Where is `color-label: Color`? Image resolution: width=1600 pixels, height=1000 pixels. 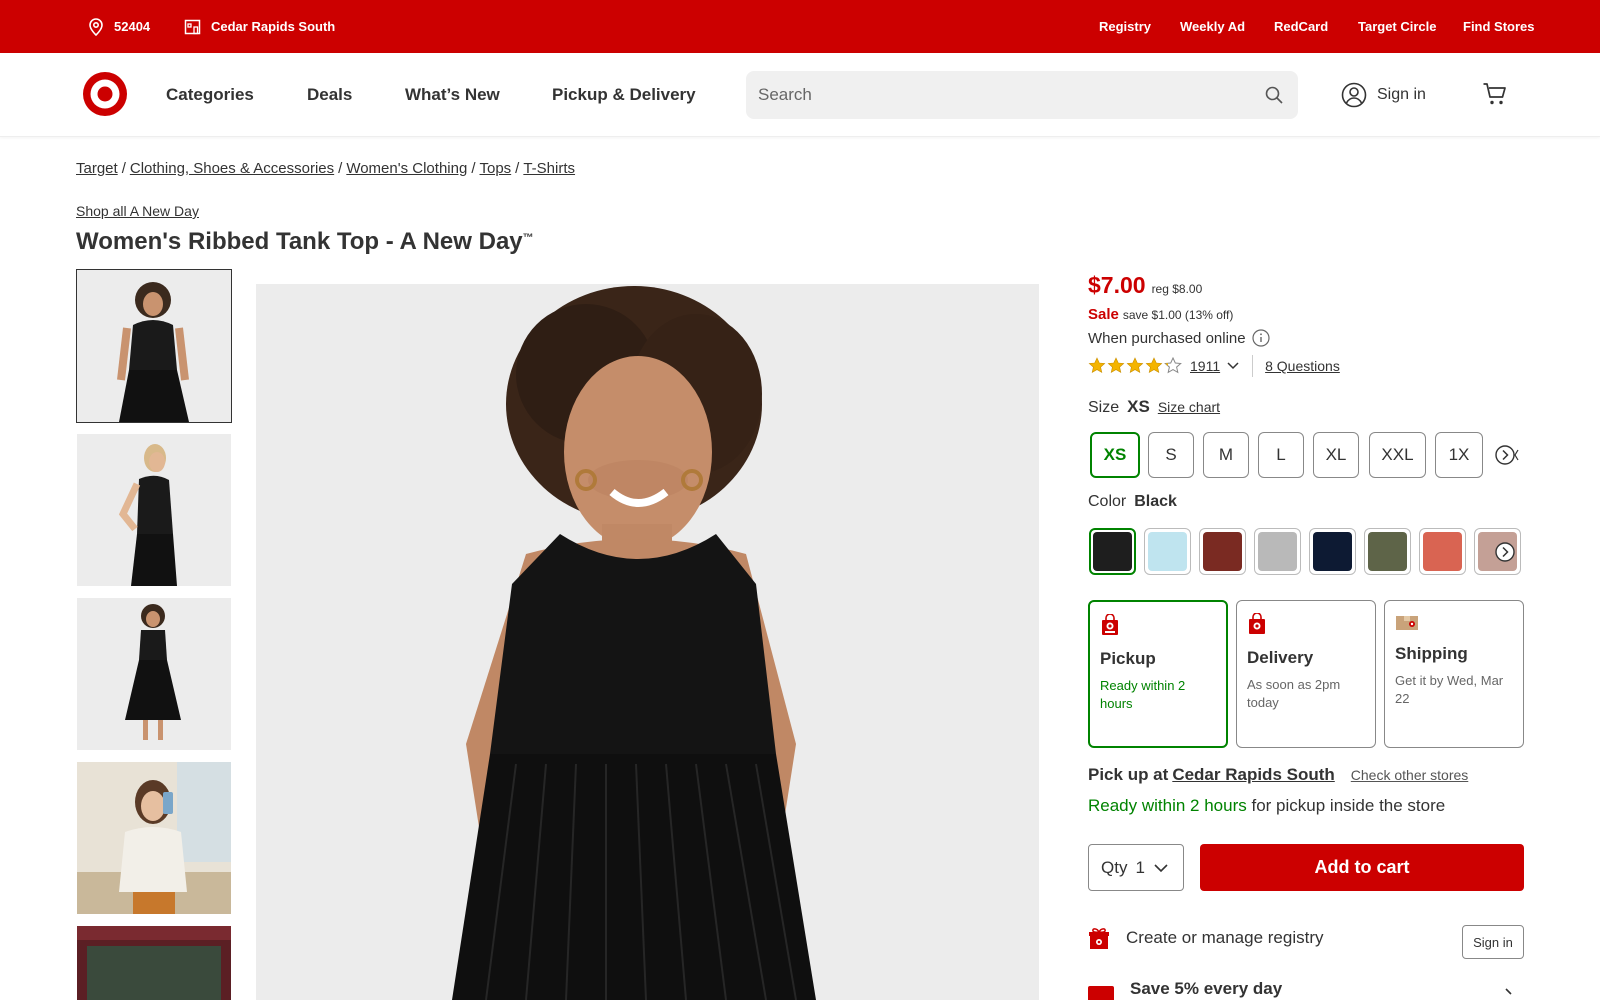 color-label: Color is located at coordinates (1107, 501).